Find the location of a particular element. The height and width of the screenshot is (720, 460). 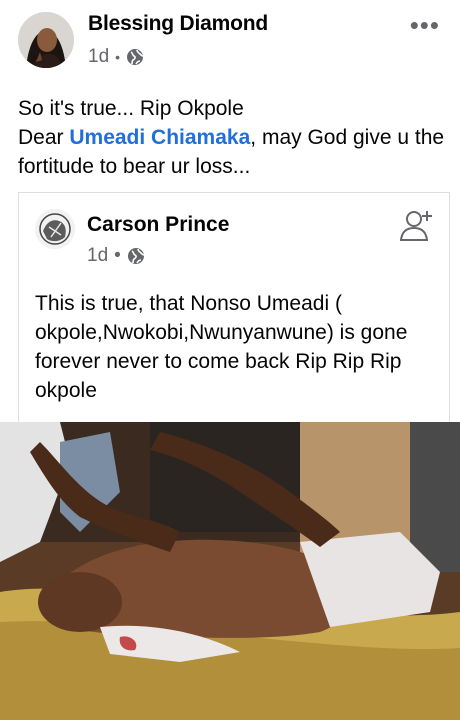

shared-author-name: Carson Prince is located at coordinates (158, 225).